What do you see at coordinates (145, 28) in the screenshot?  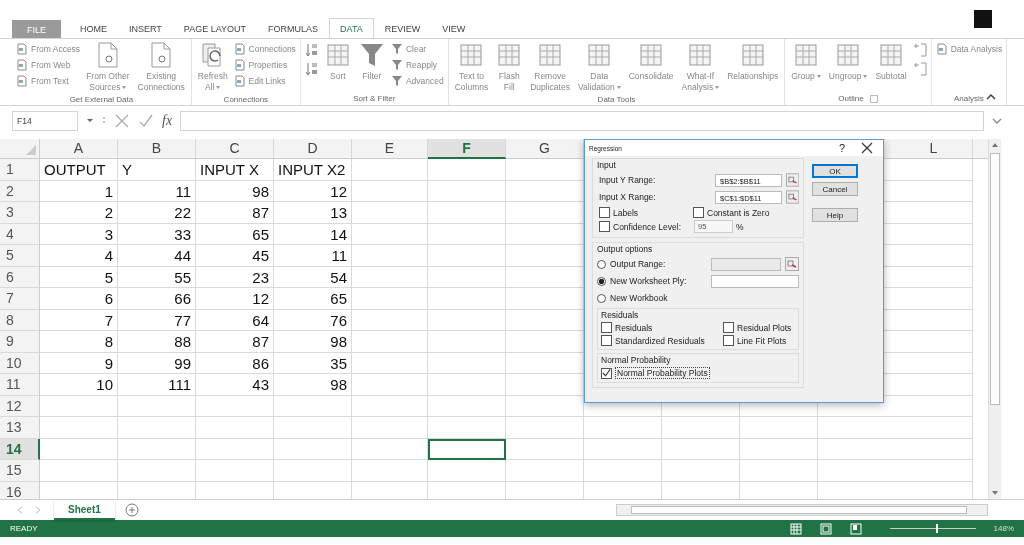 I see `ribbon-tab: INSERT` at bounding box center [145, 28].